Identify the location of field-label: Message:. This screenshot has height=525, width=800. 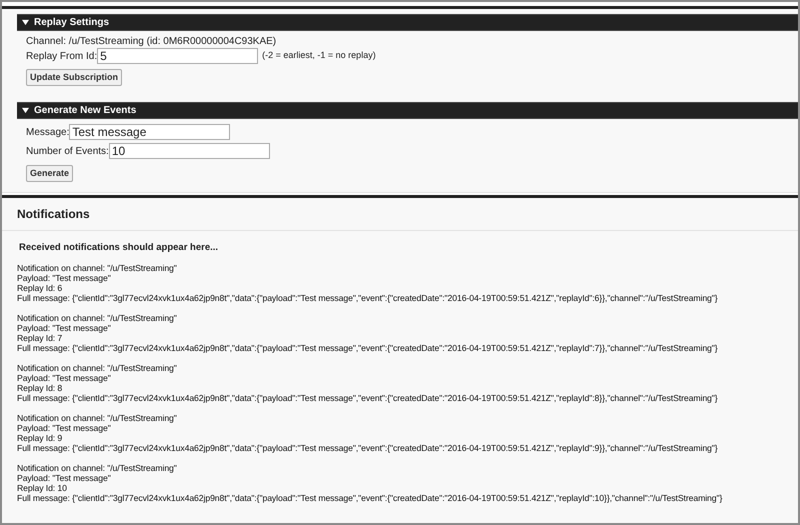
(48, 133).